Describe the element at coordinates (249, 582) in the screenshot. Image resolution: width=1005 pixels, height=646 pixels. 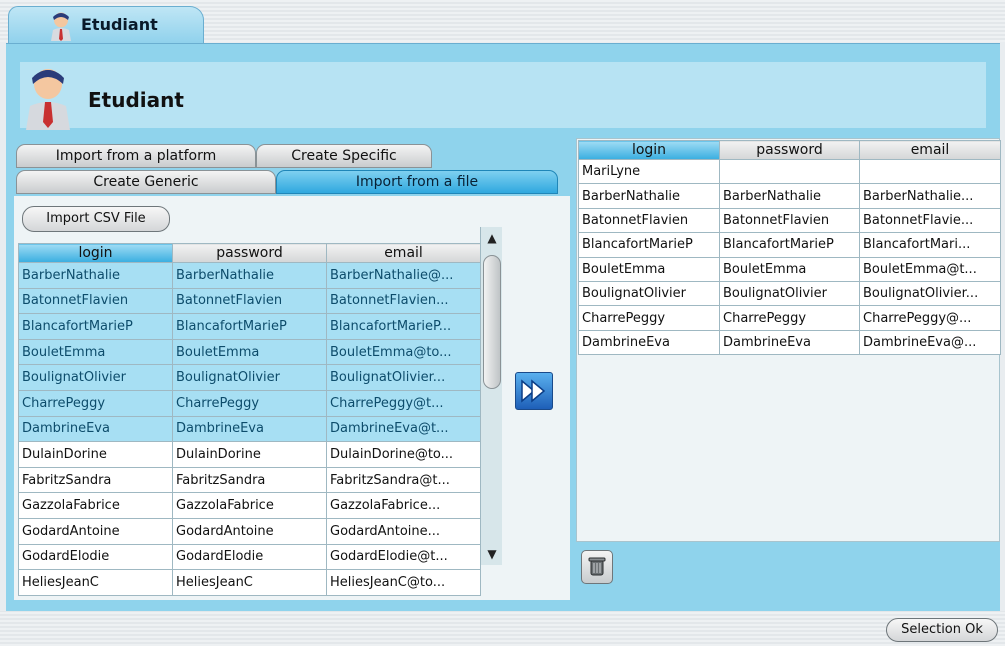
I see `cell-password: HeliesJeanC` at that location.